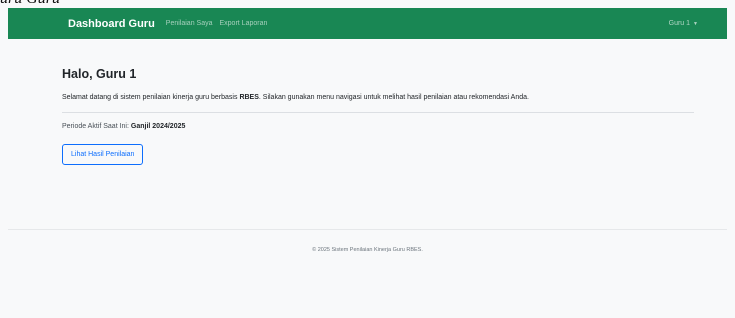 This screenshot has width=735, height=318. What do you see at coordinates (367, 229) in the screenshot?
I see `footer-divider` at bounding box center [367, 229].